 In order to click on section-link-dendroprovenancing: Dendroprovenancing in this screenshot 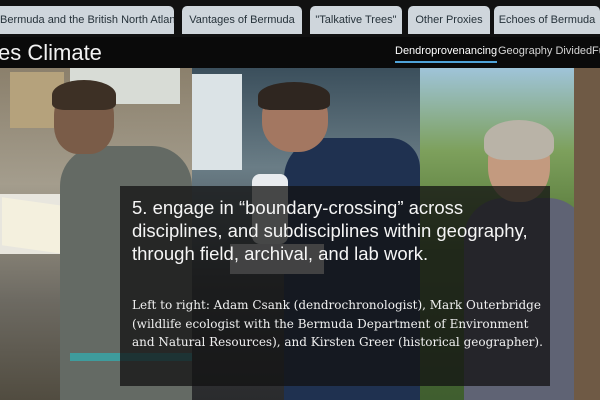, I will do `click(446, 54)`.